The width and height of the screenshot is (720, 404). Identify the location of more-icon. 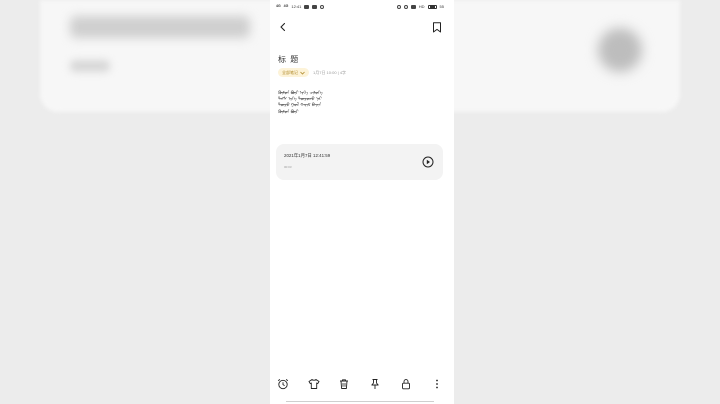
(437, 384).